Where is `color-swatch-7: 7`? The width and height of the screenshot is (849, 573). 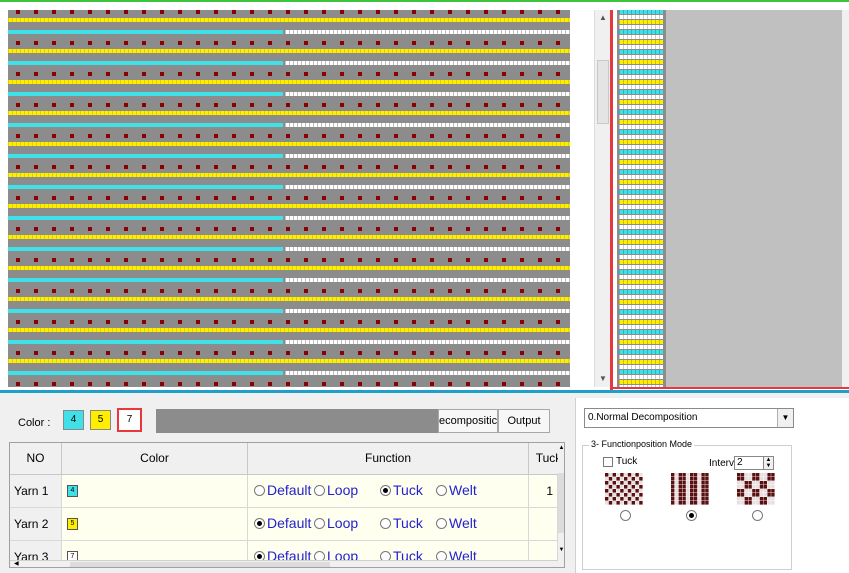 color-swatch-7: 7 is located at coordinates (129, 420).